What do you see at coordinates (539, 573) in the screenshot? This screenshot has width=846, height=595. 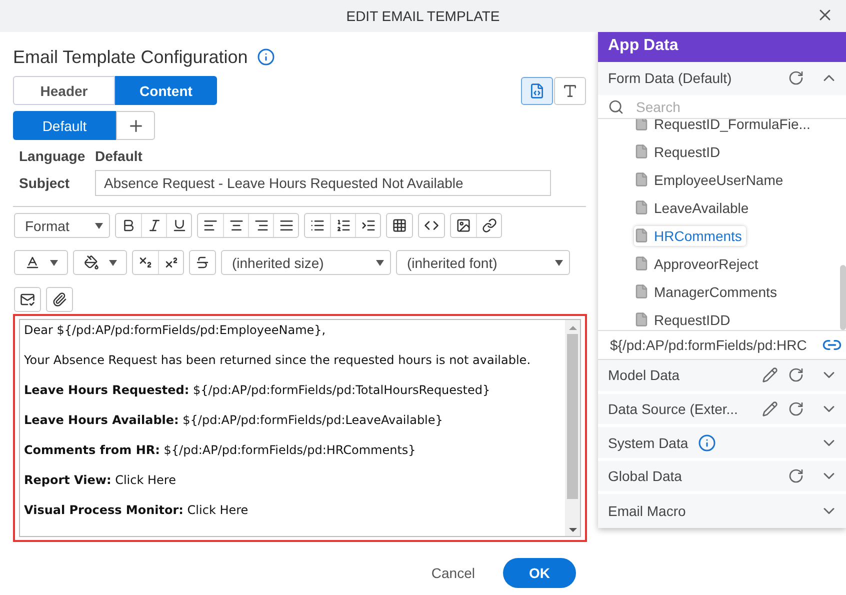 I see `ok-button: OK` at bounding box center [539, 573].